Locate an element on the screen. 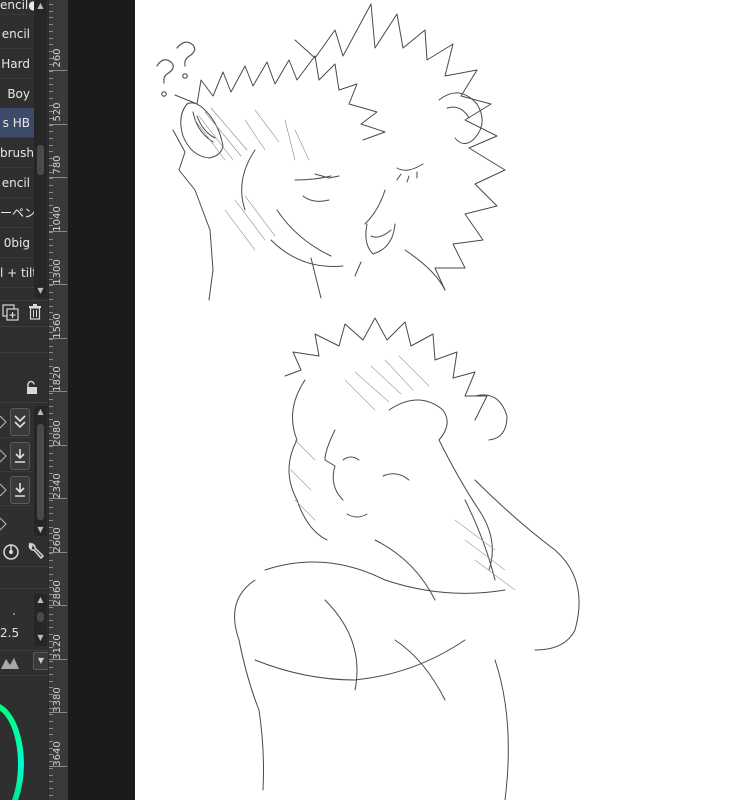 This screenshot has height=800, width=747. trash-icon is located at coordinates (36, 312).